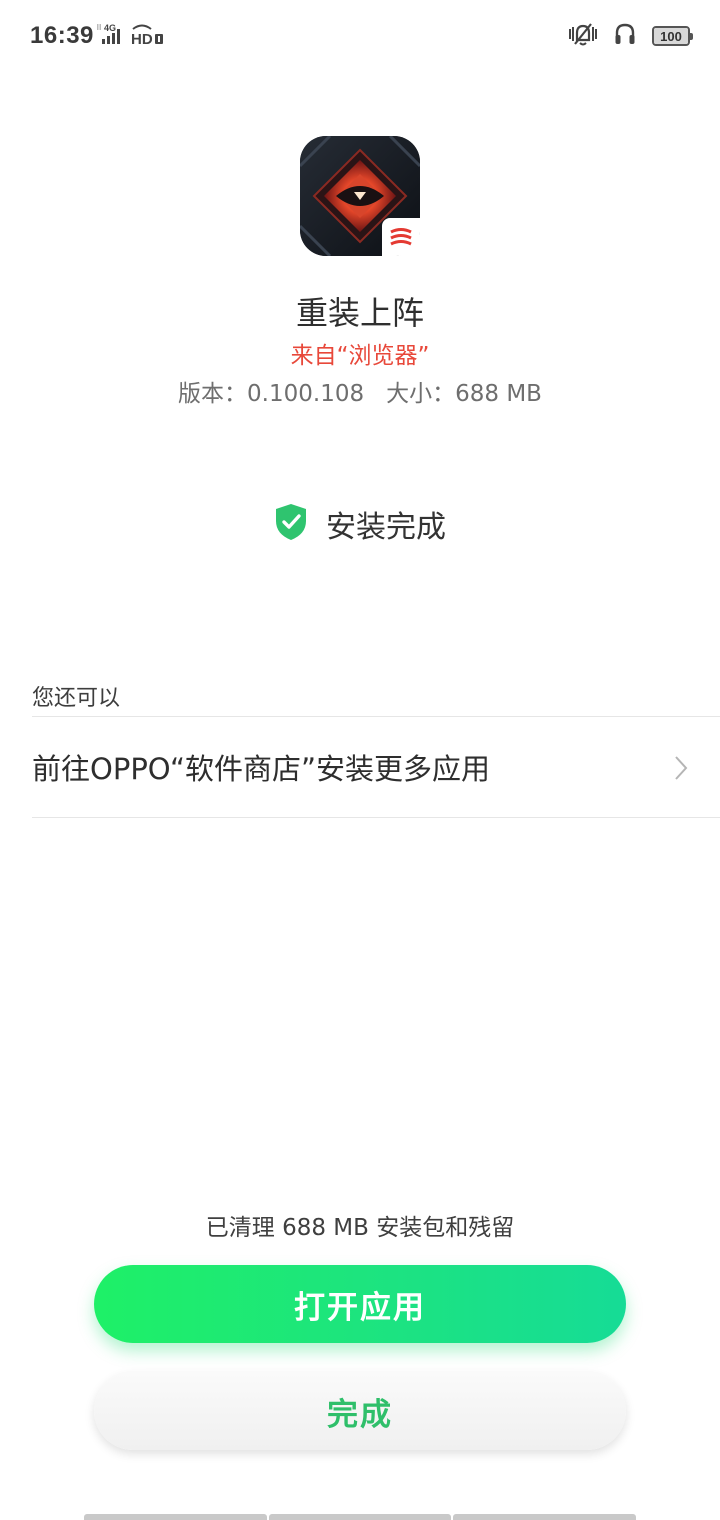  I want to click on status-right-icons: 100, so click(630, 36).